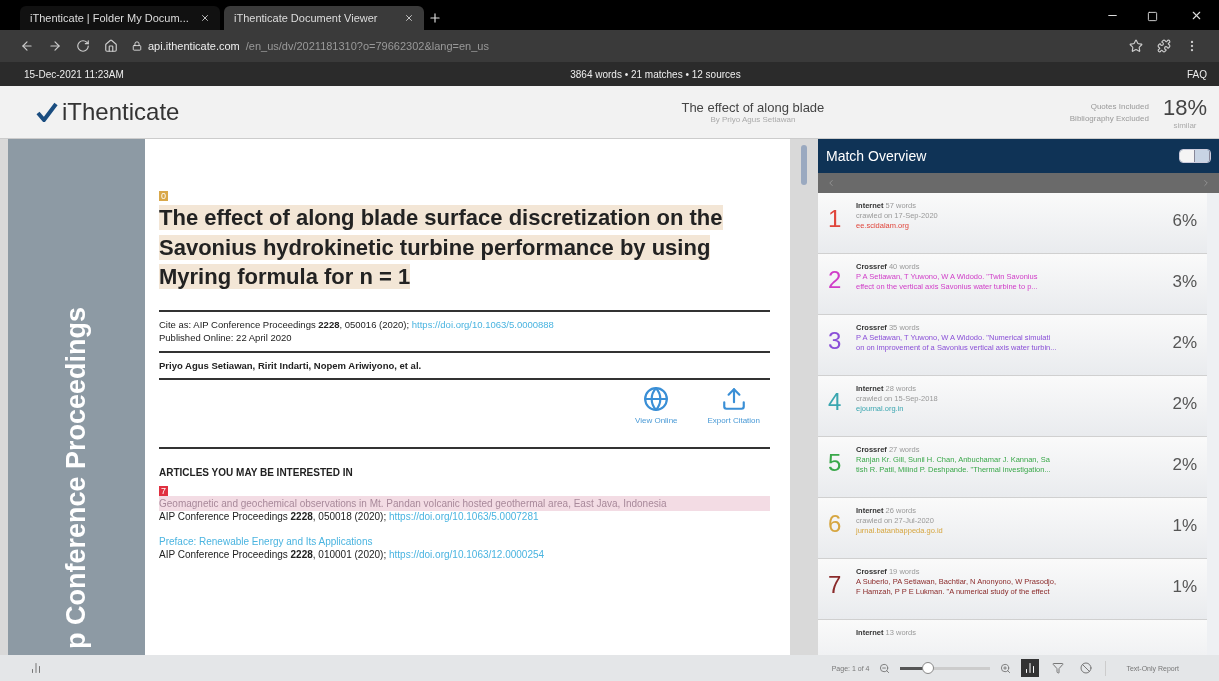 This screenshot has width=1219, height=681. I want to click on match-number: 4, so click(835, 402).